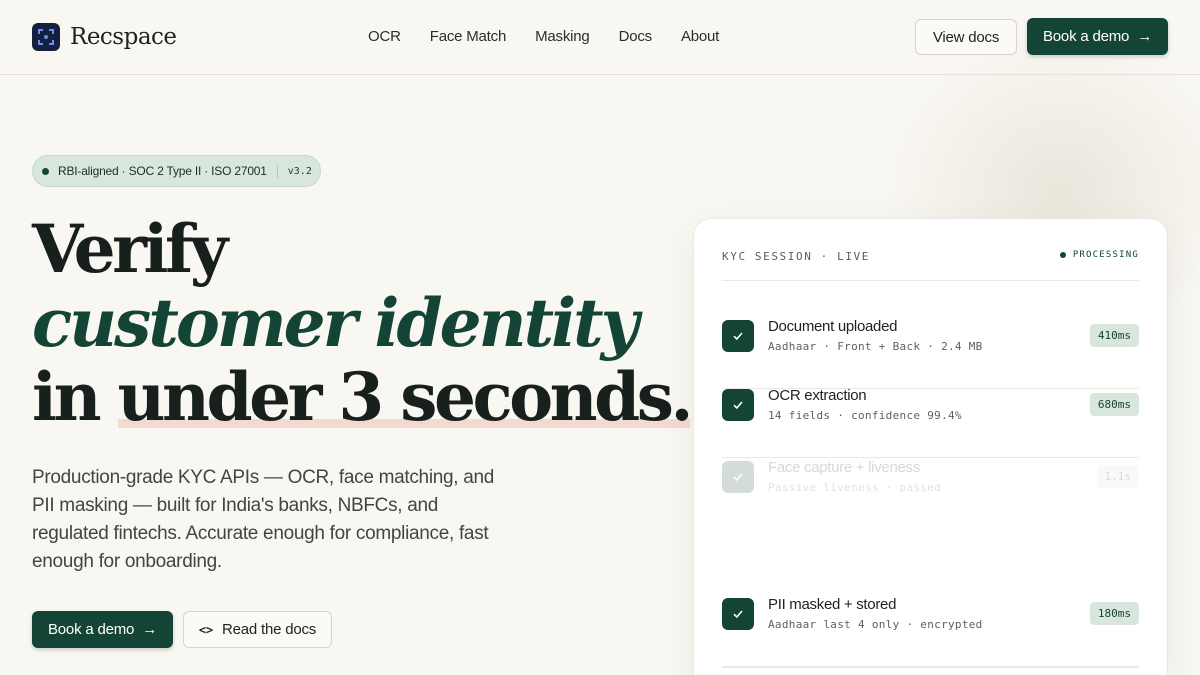 The width and height of the screenshot is (1200, 675). Describe the element at coordinates (636, 36) in the screenshot. I see `nav-link-docs: Docs` at that location.